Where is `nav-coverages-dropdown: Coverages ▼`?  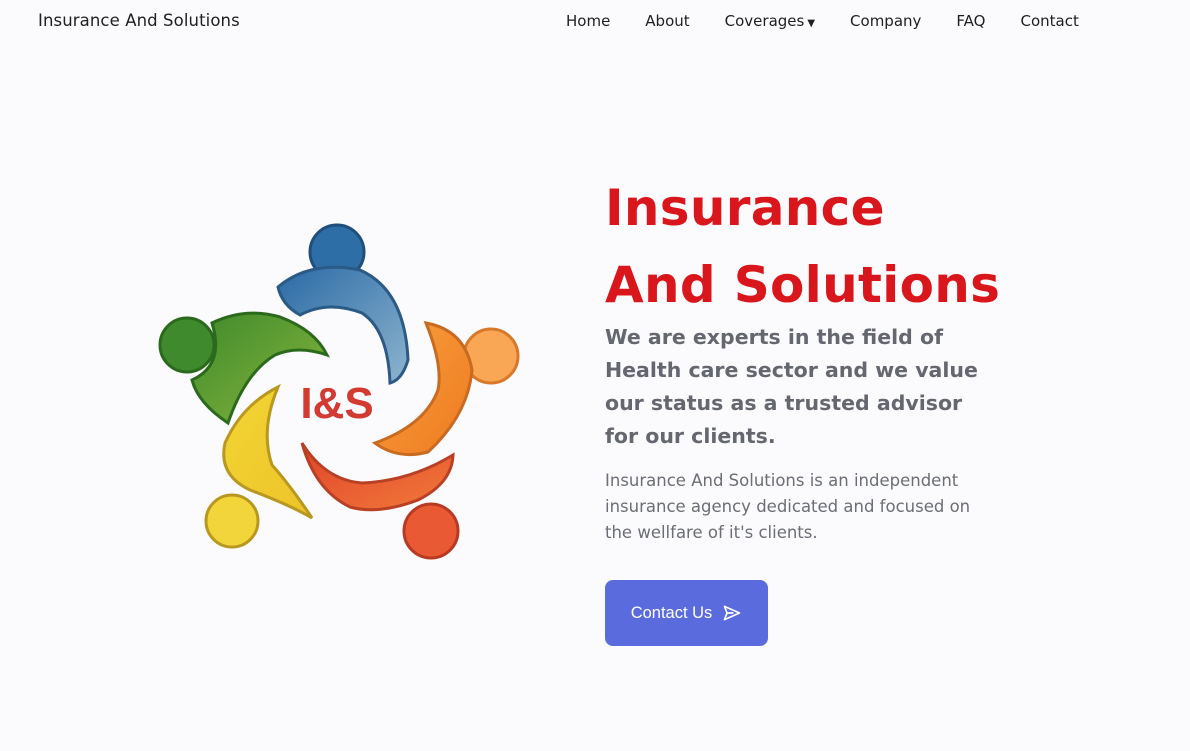
nav-coverages-dropdown: Coverages ▼ is located at coordinates (770, 21).